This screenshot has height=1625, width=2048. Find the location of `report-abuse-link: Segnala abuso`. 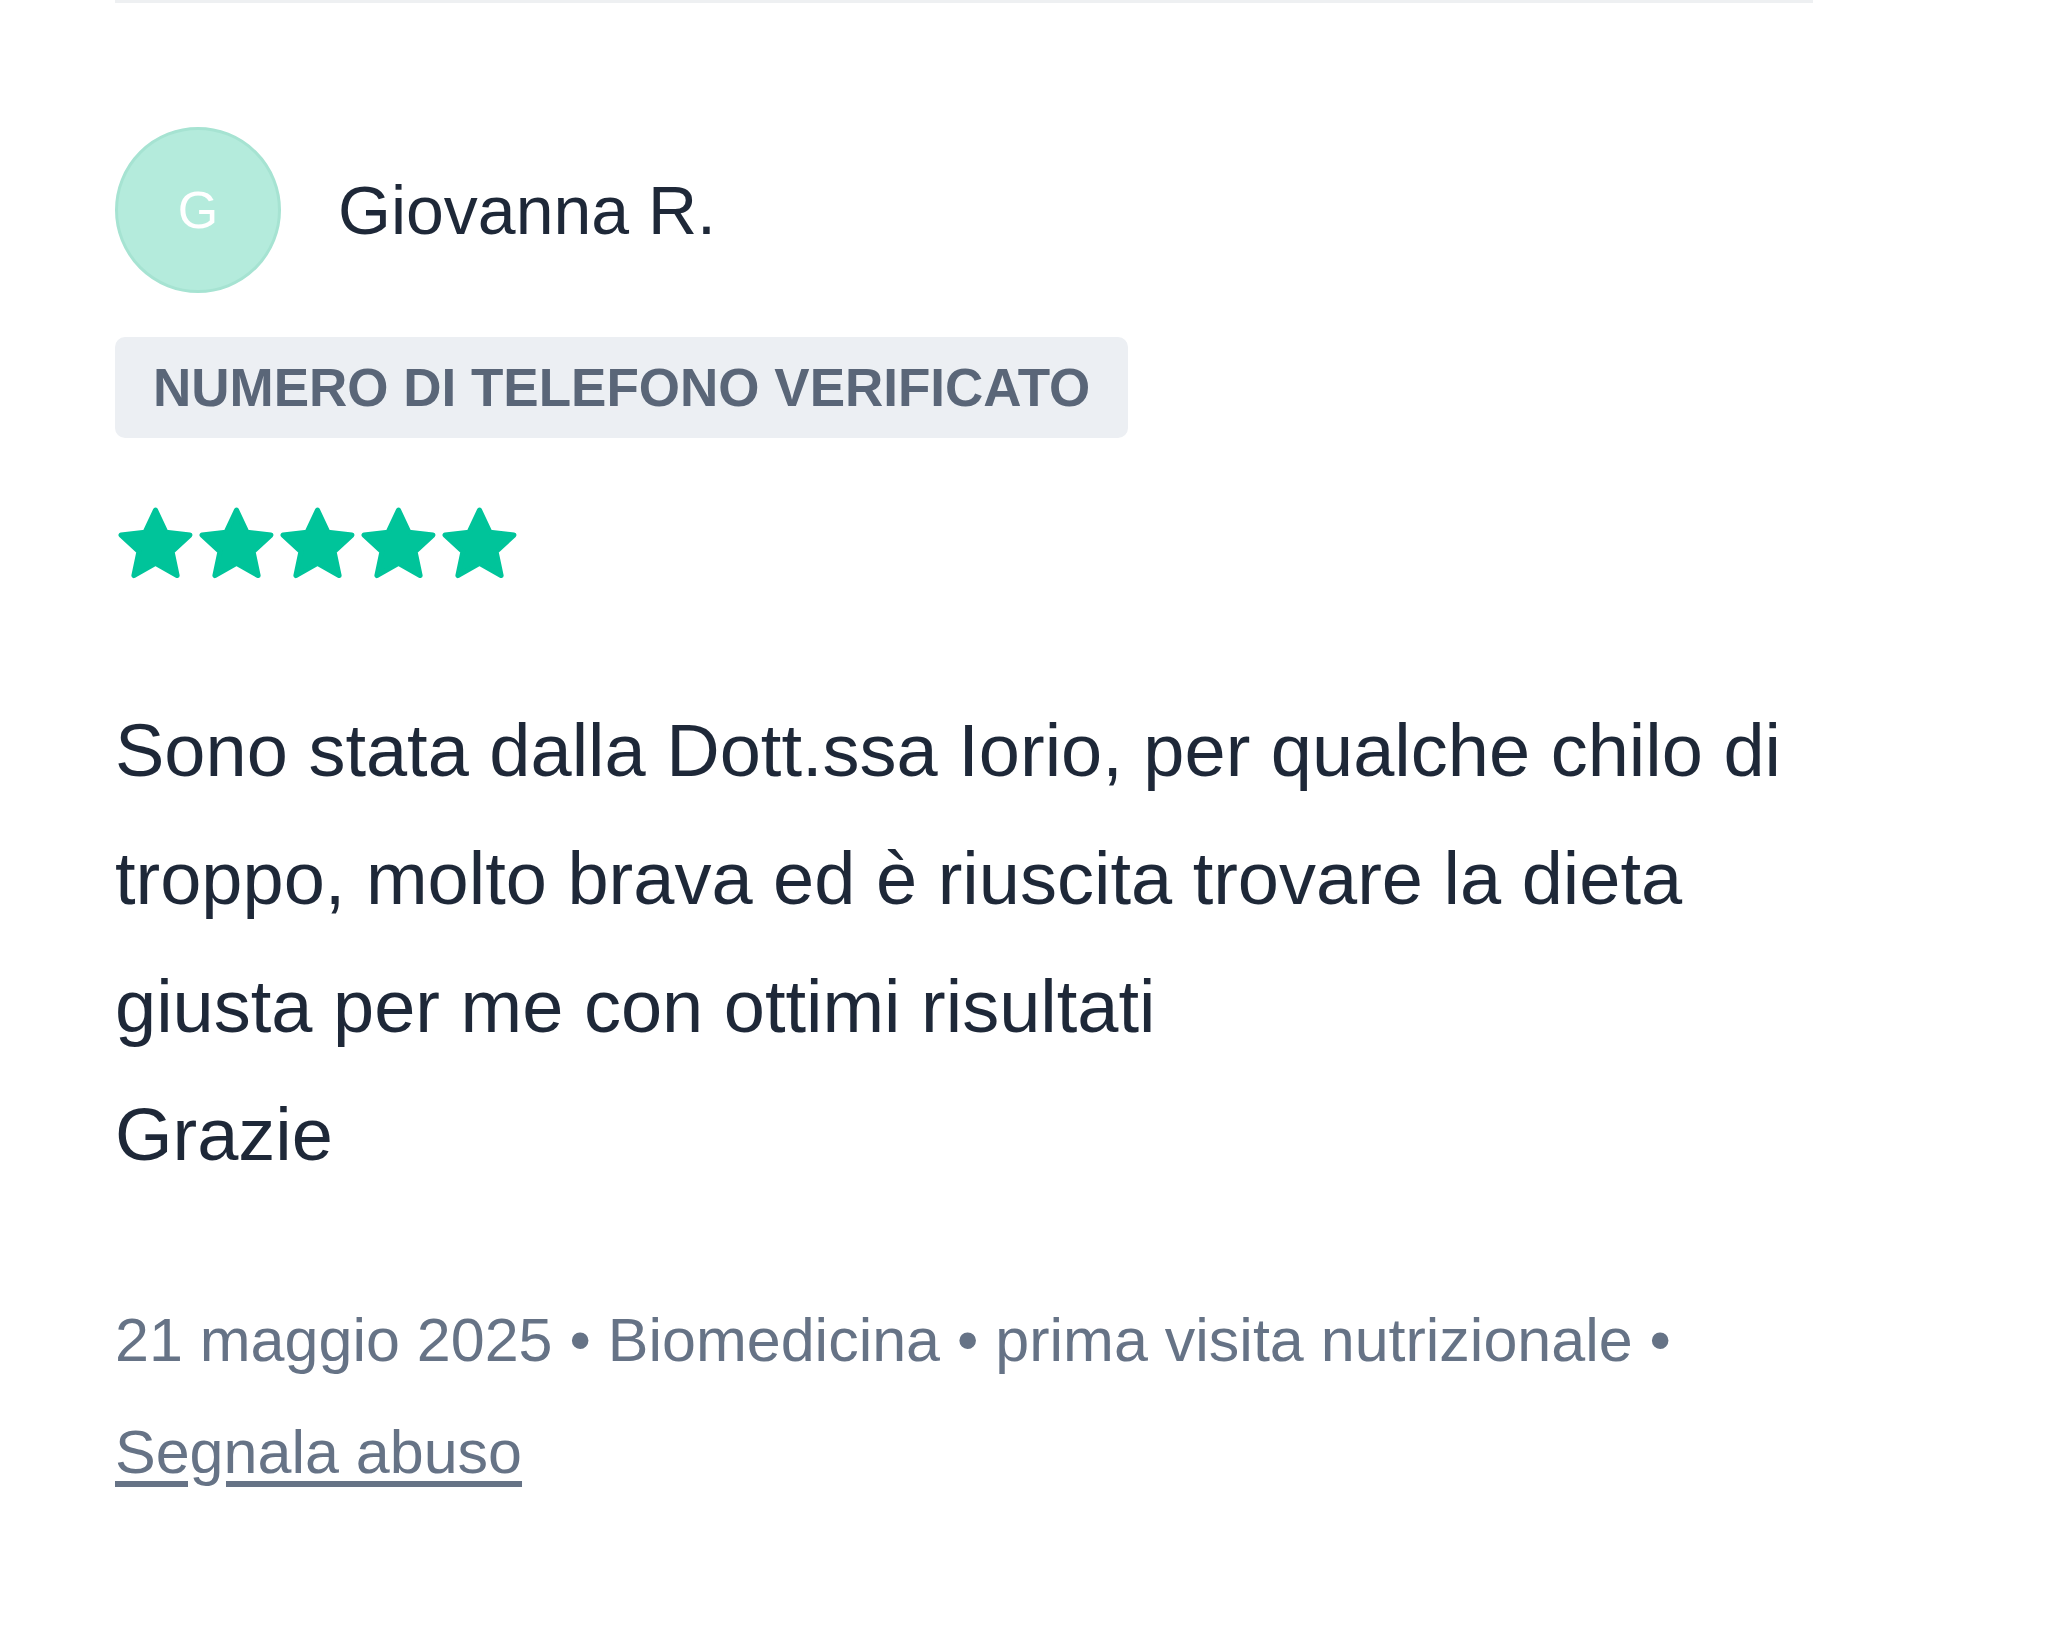

report-abuse-link: Segnala abuso is located at coordinates (318, 1452).